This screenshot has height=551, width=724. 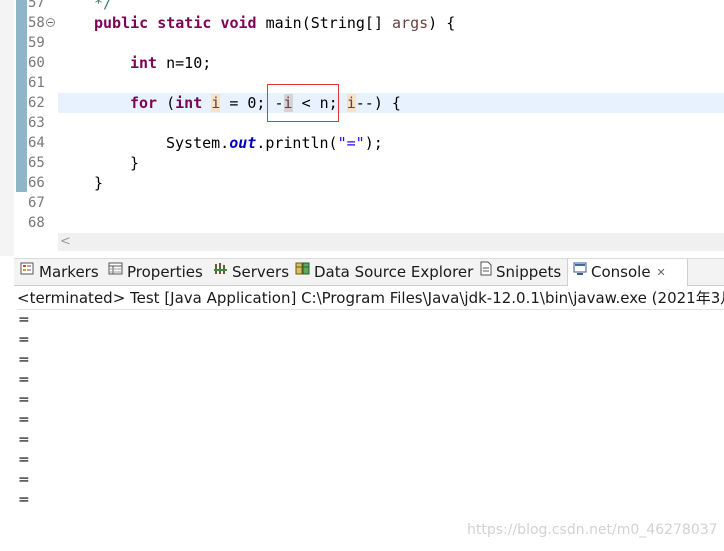 I want to click on code-line: 60 int n=10;, so click(x=362, y=63).